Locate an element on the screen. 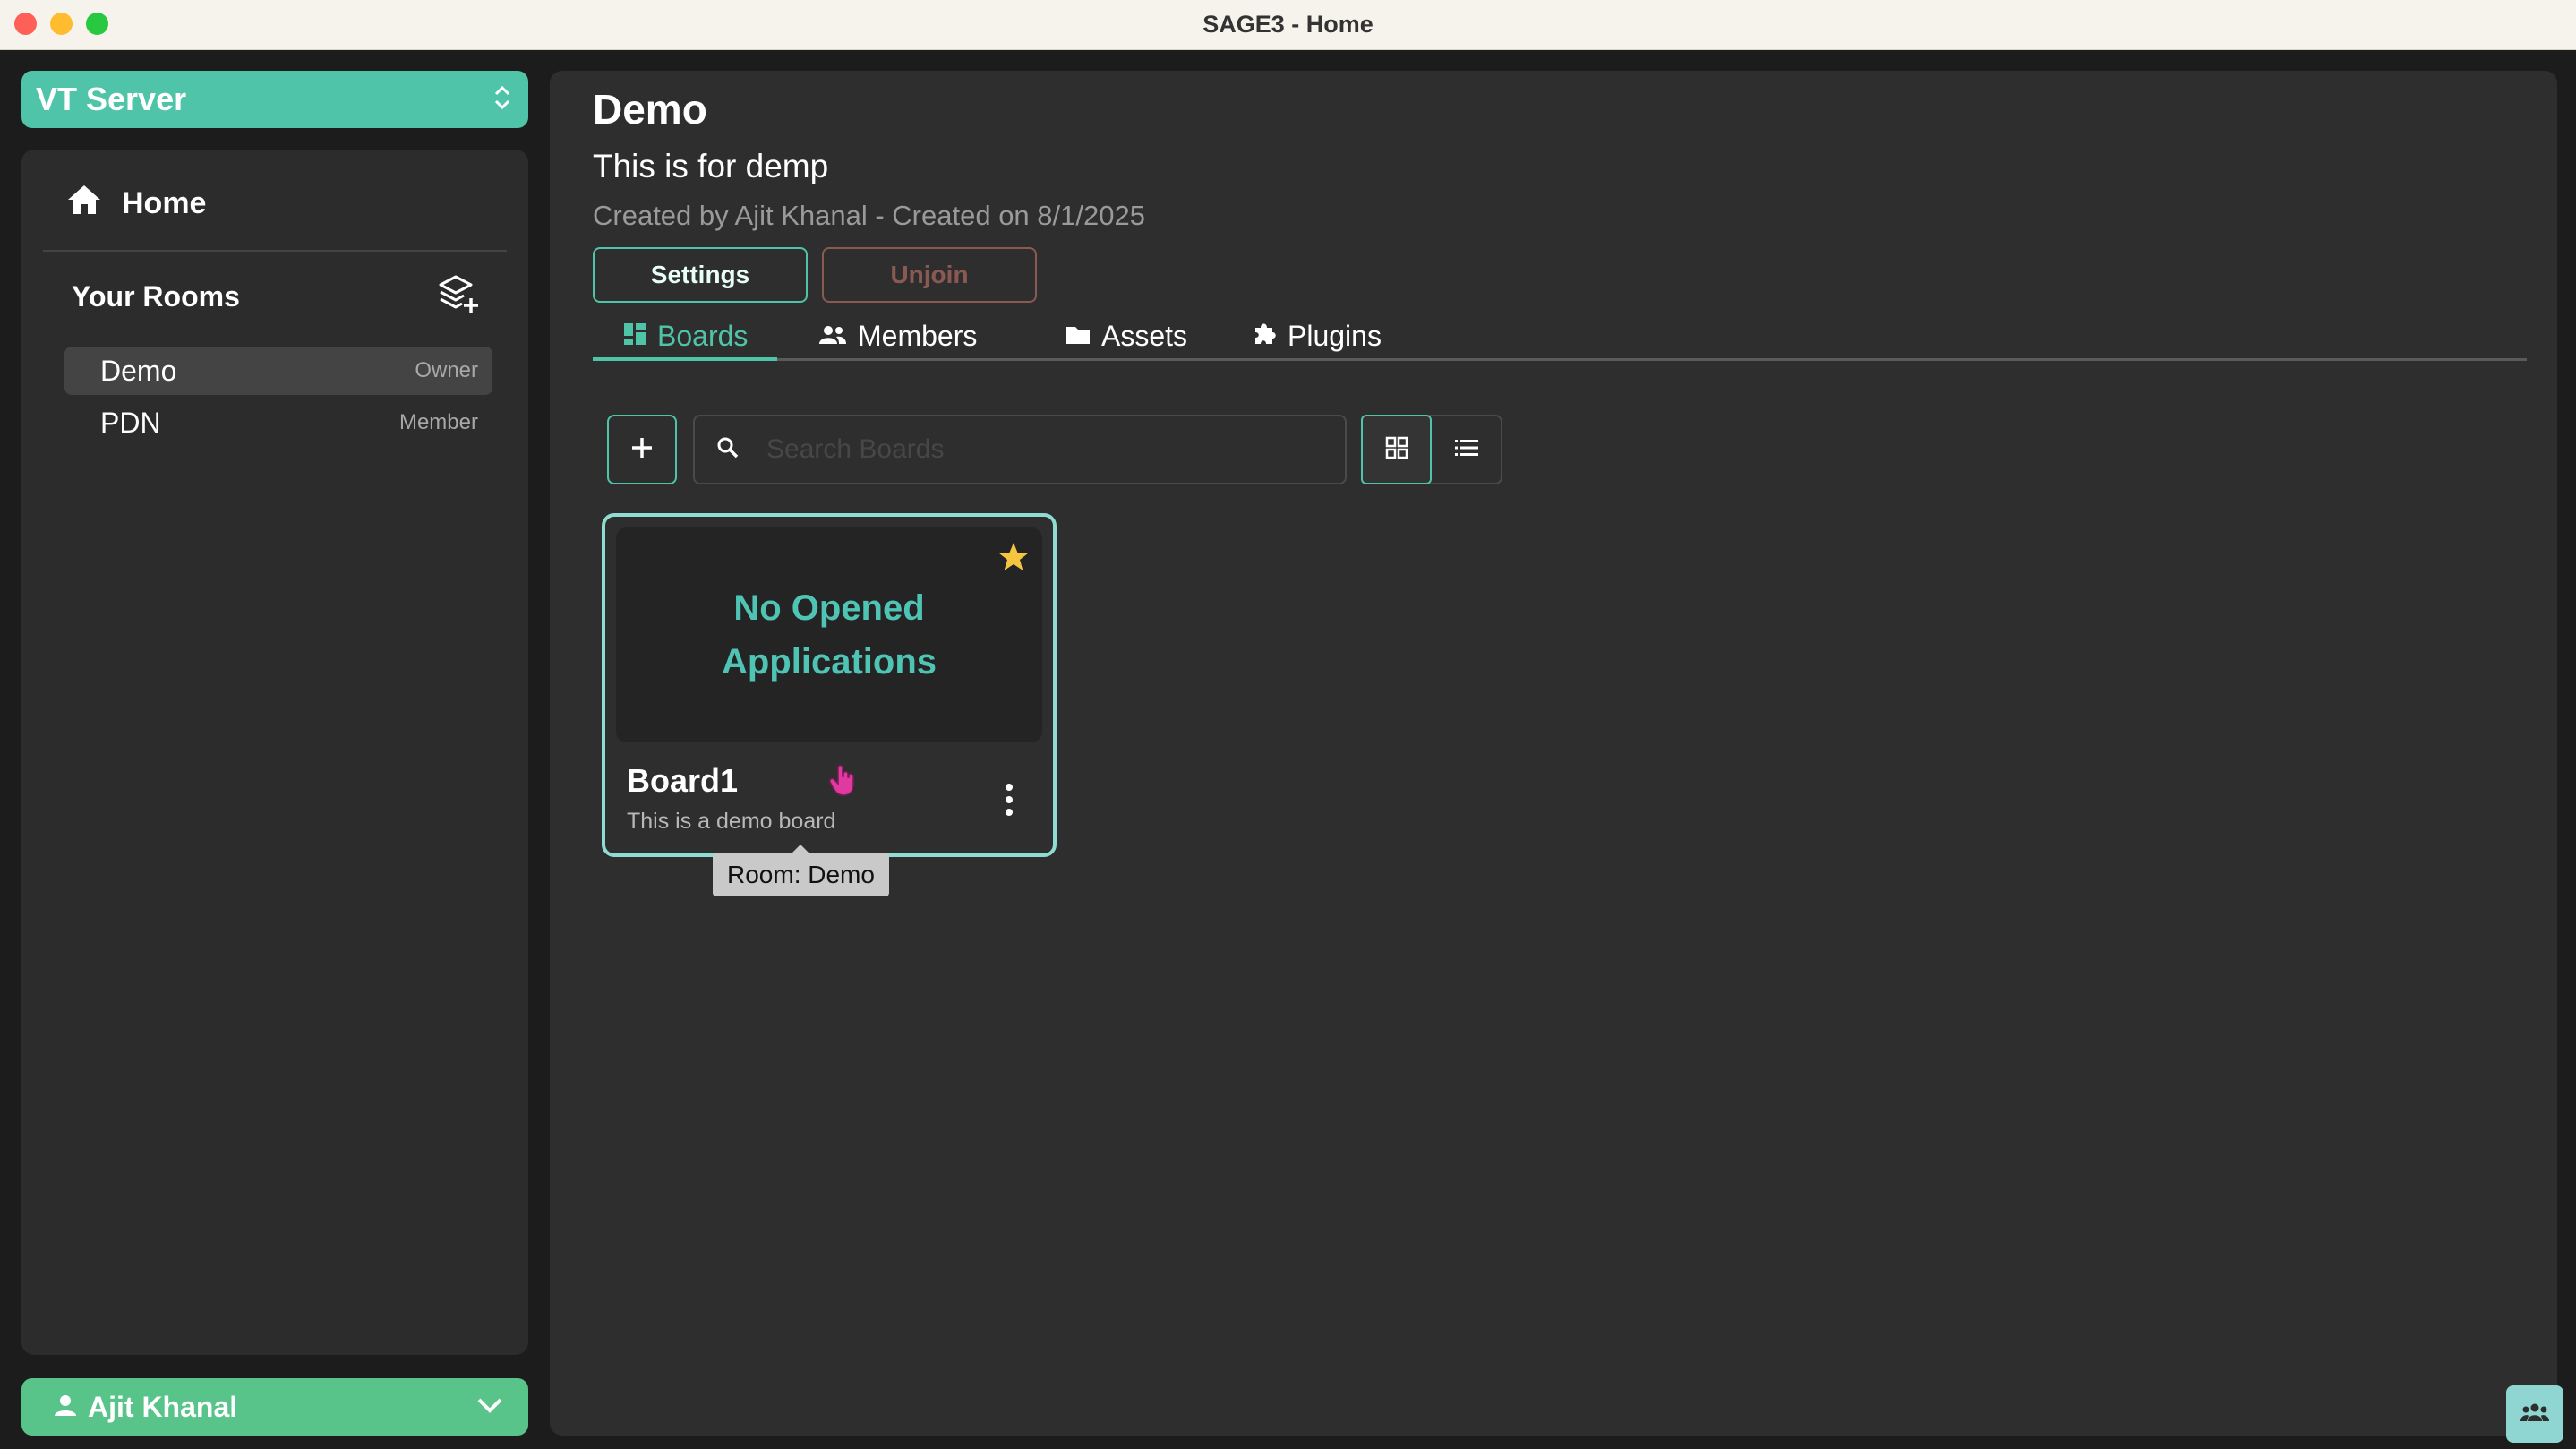 The image size is (2576, 1449). room-role: Owner is located at coordinates (447, 370).